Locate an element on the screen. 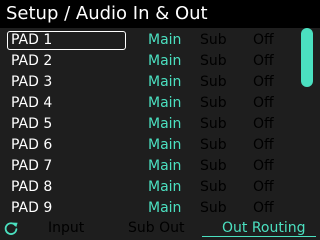  pad-row-6: PAD 6 Main Sub Off is located at coordinates (150, 145).